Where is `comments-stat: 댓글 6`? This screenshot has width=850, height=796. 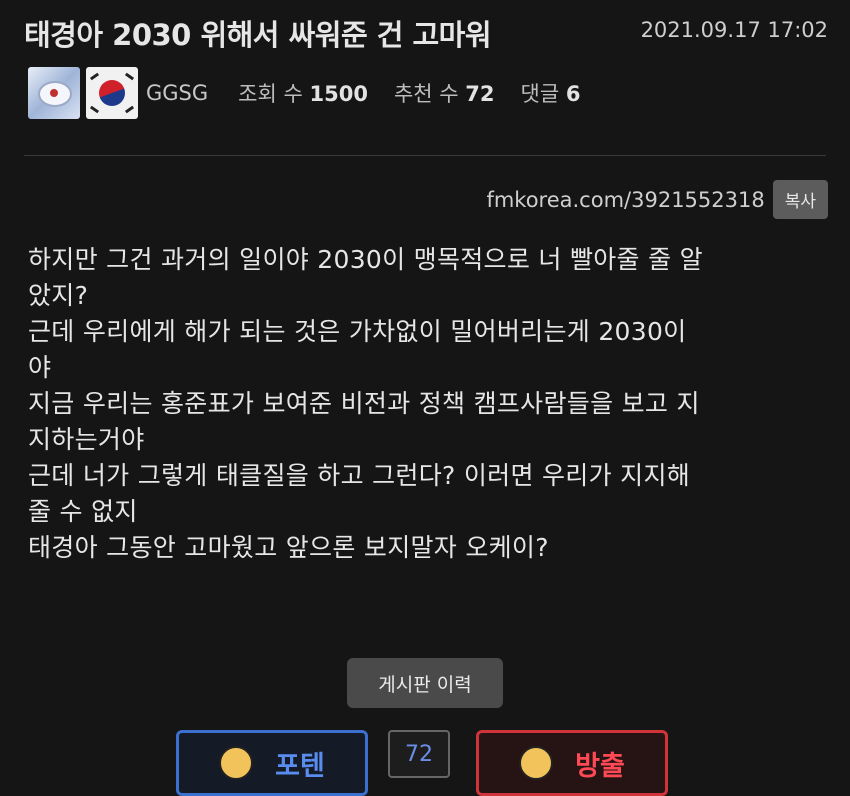 comments-stat: 댓글 6 is located at coordinates (551, 93).